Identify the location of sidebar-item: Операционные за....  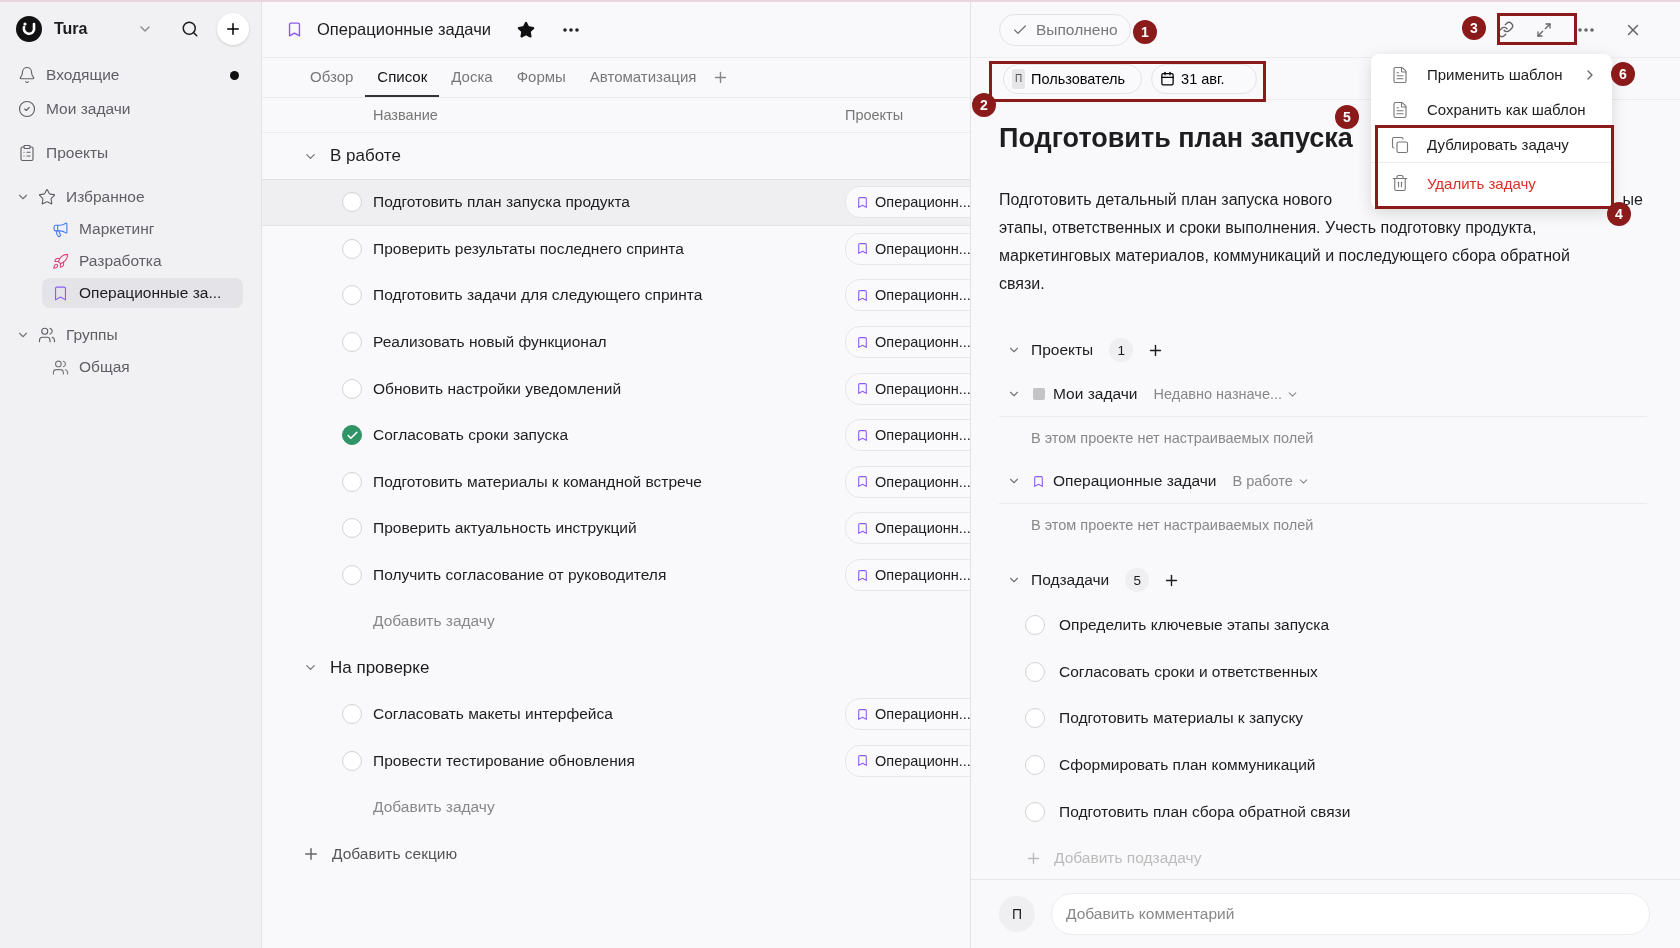
(142, 293).